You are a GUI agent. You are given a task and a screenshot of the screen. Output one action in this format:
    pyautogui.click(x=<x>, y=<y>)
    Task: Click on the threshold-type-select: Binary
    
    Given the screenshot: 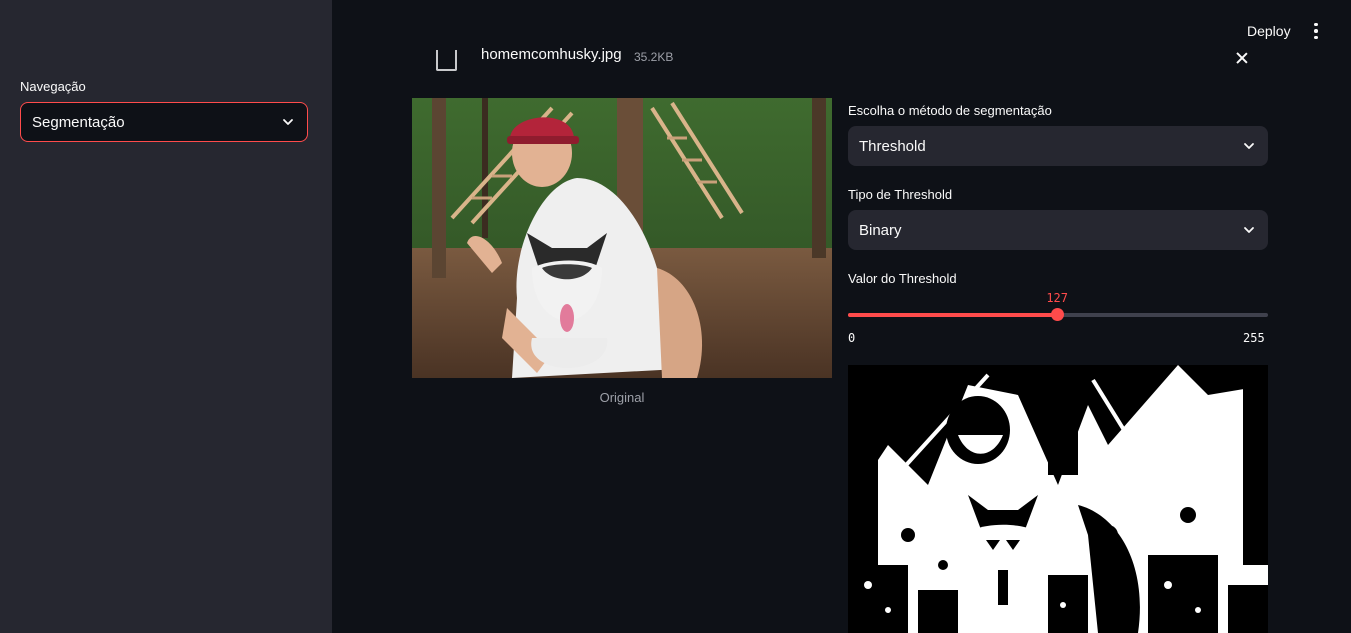 What is the action you would take?
    pyautogui.click(x=1058, y=230)
    